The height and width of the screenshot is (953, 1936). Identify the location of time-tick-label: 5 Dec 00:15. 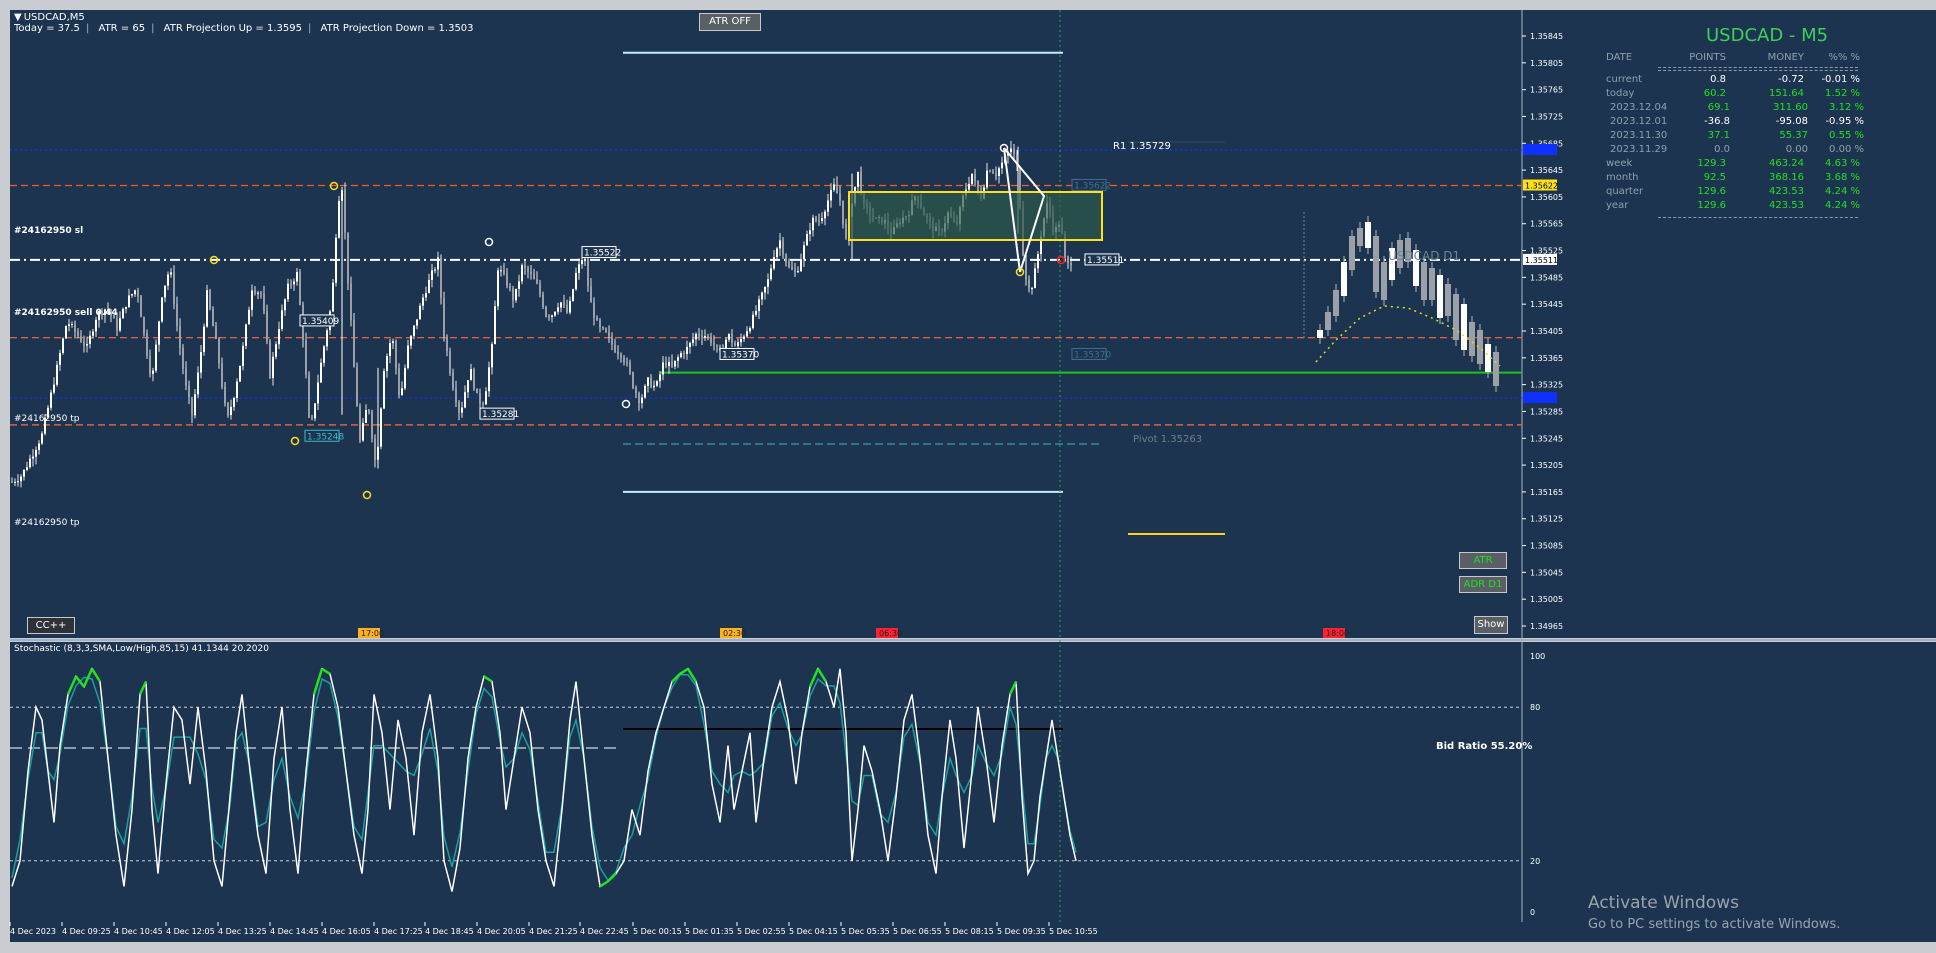
(657, 931).